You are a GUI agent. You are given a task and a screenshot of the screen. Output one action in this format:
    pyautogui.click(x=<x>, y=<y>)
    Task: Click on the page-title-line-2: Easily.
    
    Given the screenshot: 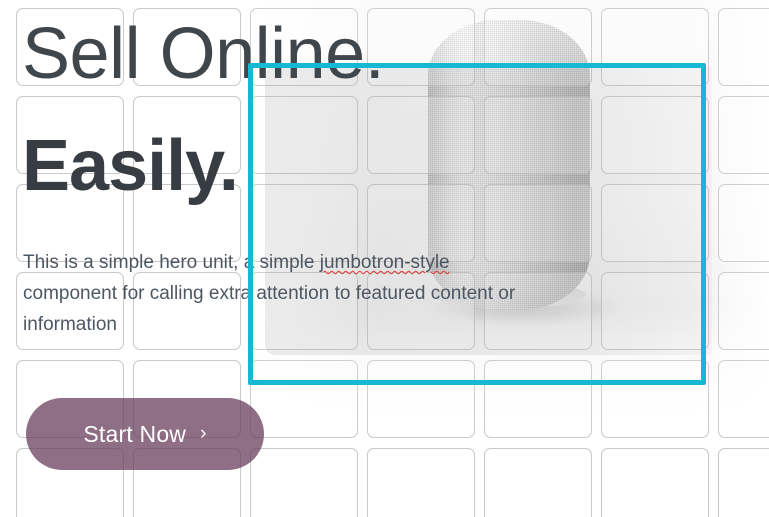 What is the action you would take?
    pyautogui.click(x=130, y=166)
    